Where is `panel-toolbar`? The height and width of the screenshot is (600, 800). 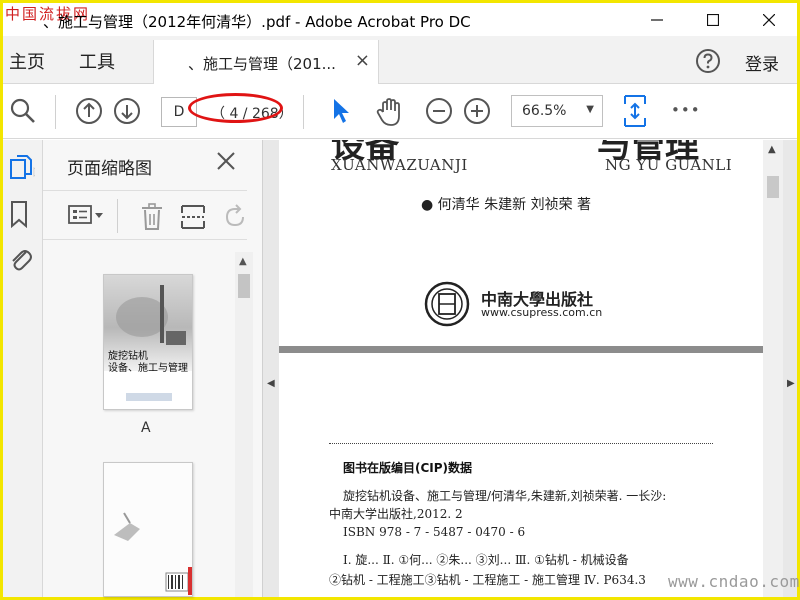 panel-toolbar is located at coordinates (145, 215).